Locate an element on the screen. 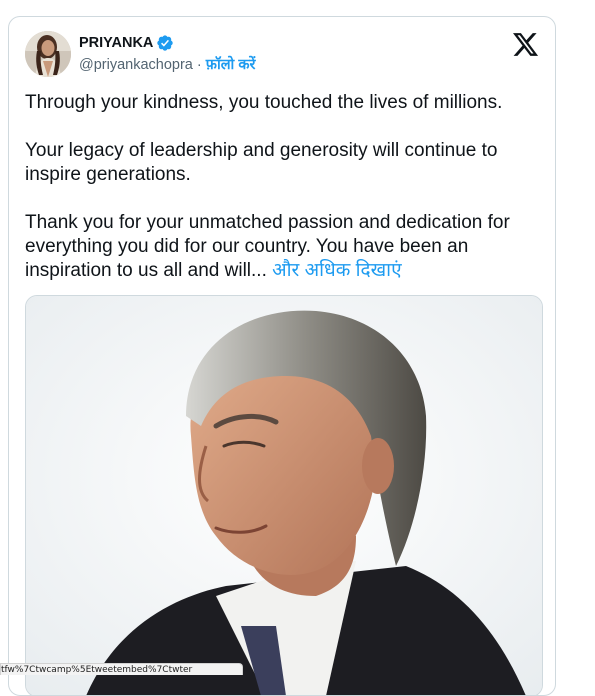  show-more-link: और अधिक दिखाएं is located at coordinates (334, 270).